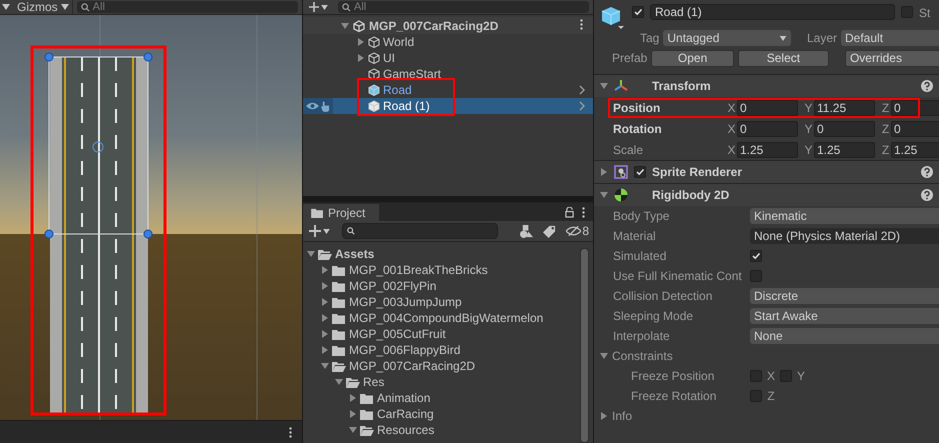 The height and width of the screenshot is (443, 939). Describe the element at coordinates (448, 74) in the screenshot. I see `hierarchy-item: GameStart` at that location.